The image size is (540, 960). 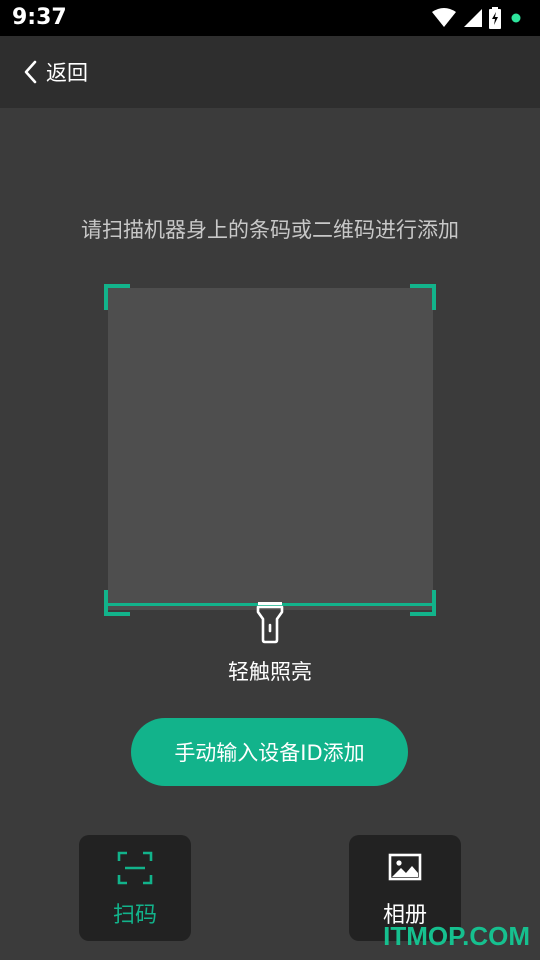 What do you see at coordinates (495, 18) in the screenshot?
I see `battery-charging-icon` at bounding box center [495, 18].